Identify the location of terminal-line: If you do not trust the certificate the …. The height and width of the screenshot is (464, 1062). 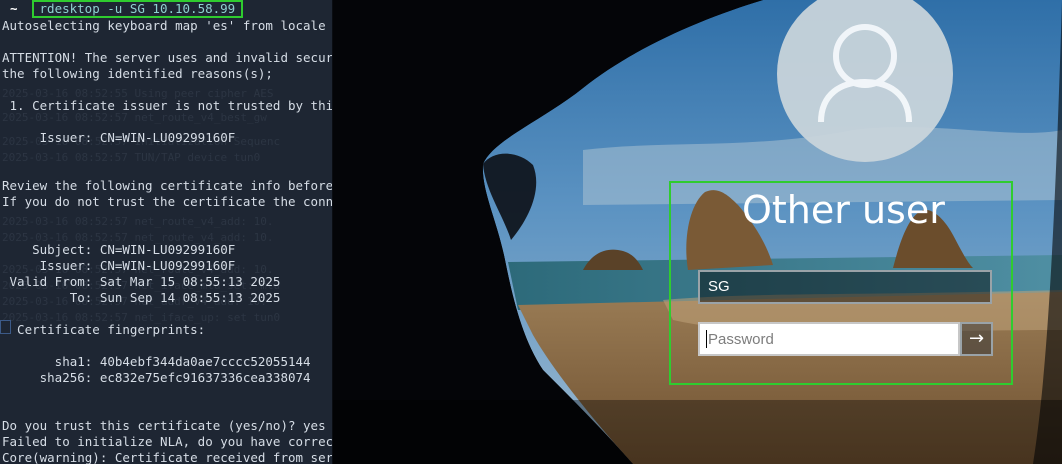
(167, 201).